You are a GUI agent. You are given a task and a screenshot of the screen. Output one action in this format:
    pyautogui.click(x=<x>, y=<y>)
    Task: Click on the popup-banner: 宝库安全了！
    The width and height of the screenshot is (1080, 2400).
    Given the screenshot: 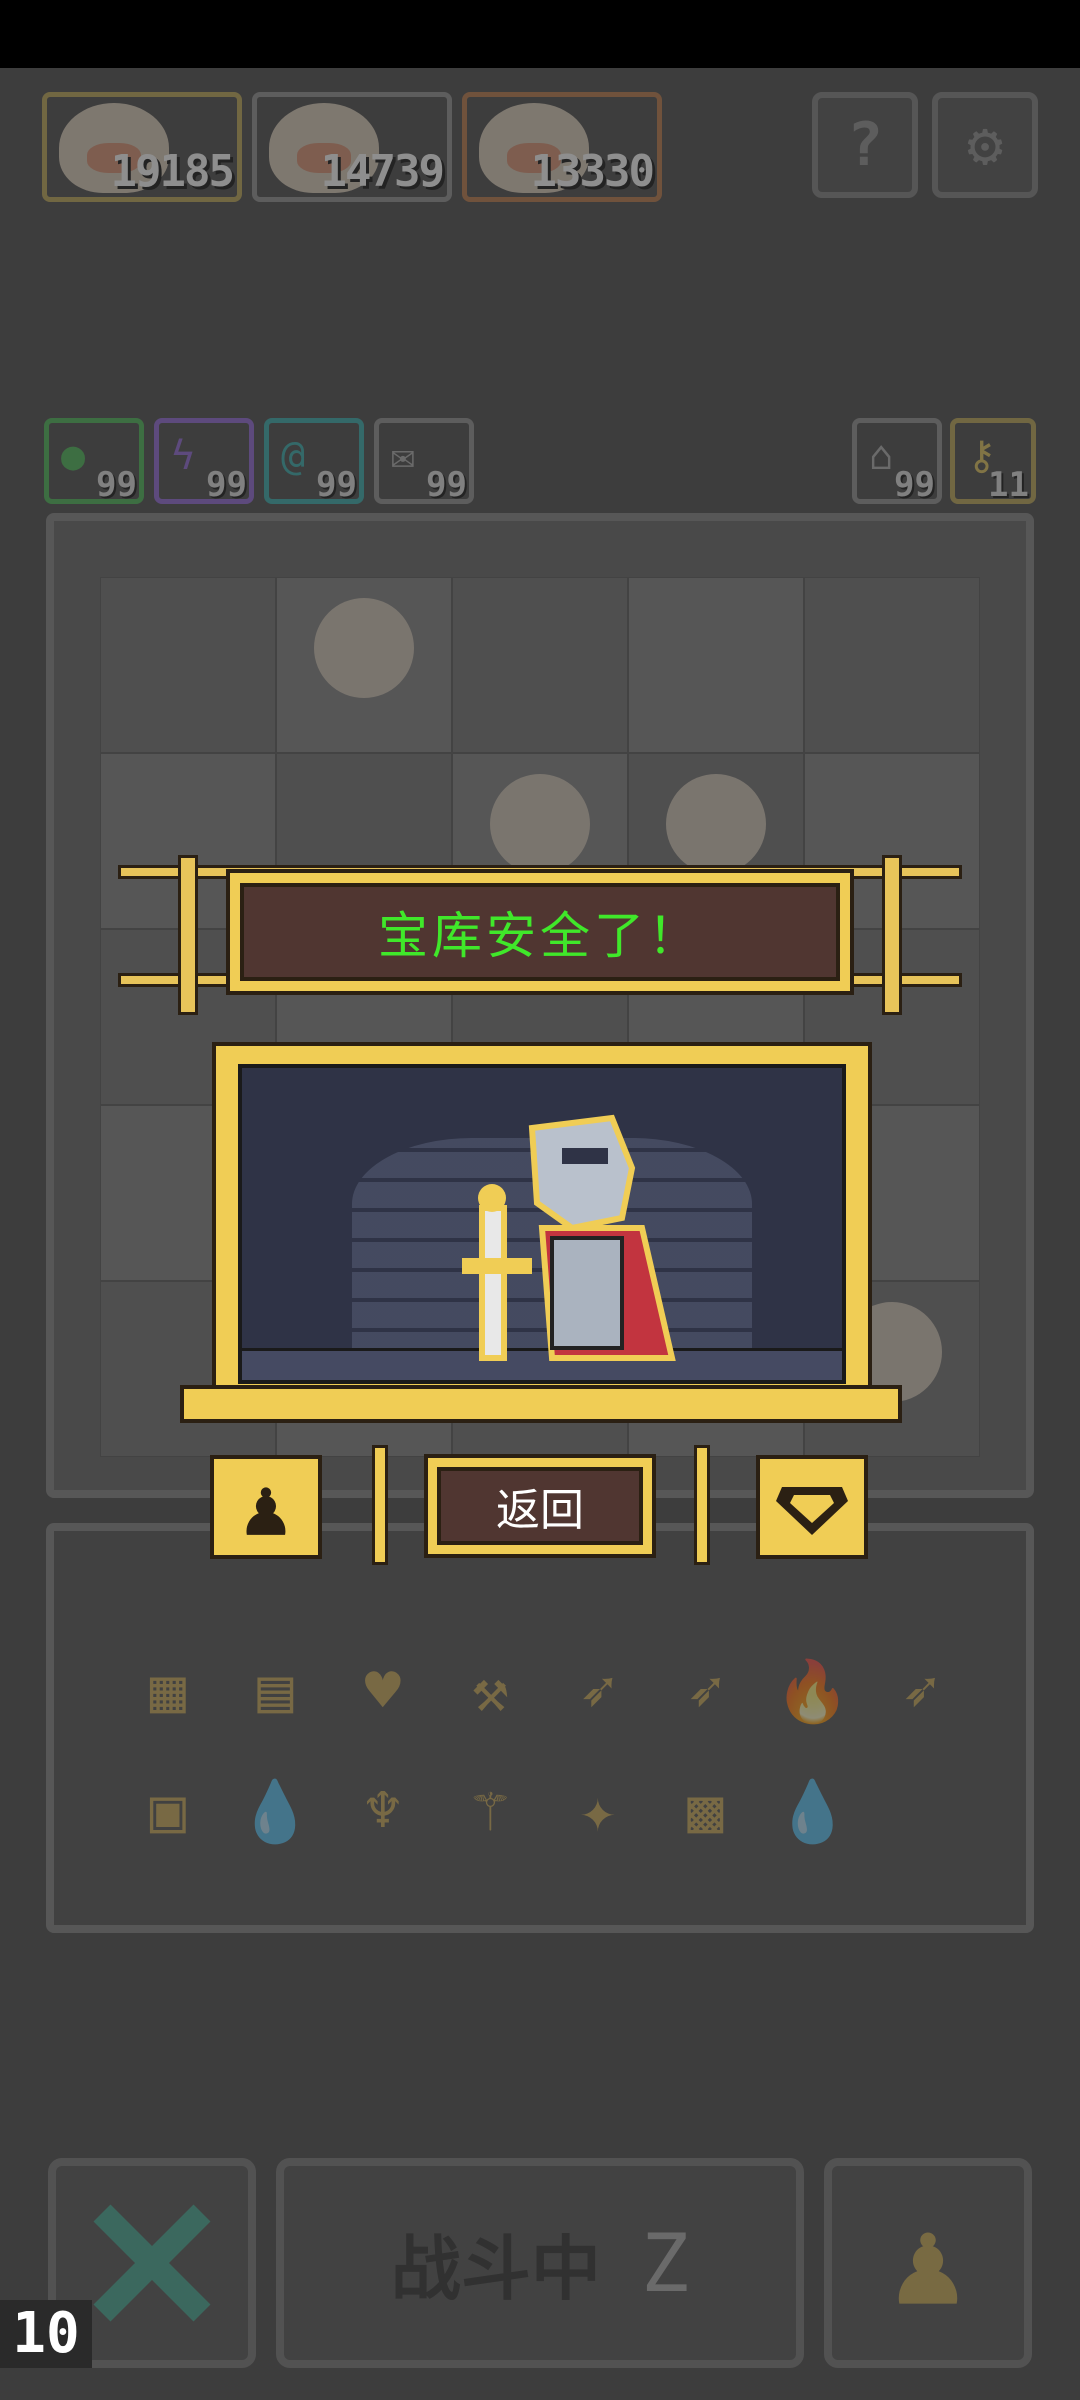 What is the action you would take?
    pyautogui.click(x=540, y=935)
    